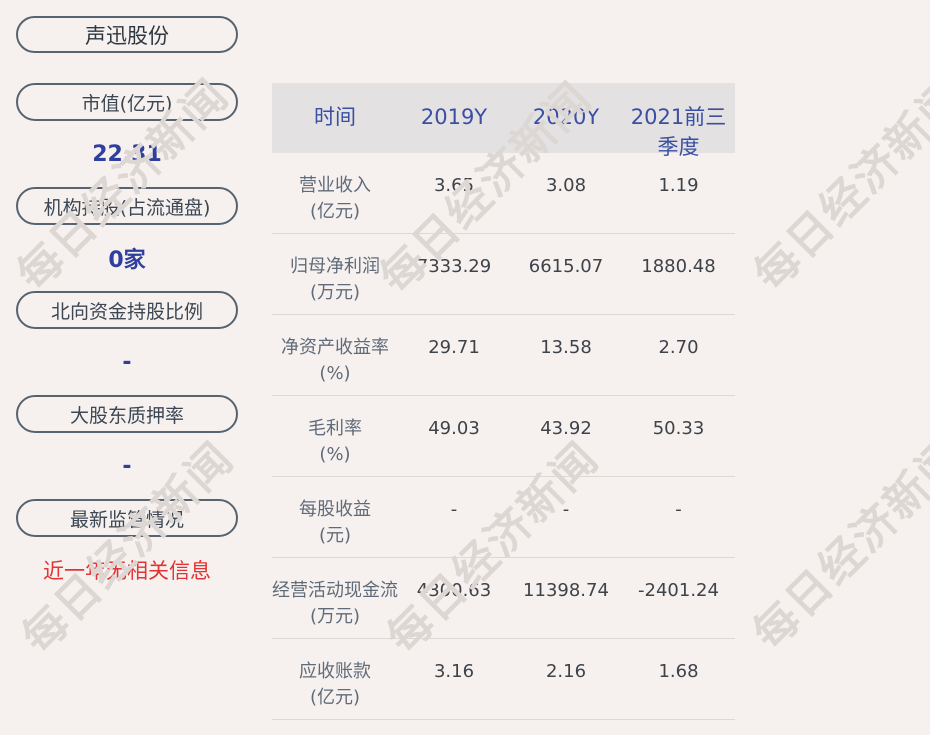 Image resolution: width=930 pixels, height=735 pixels. I want to click on cell-value: 1.68, so click(678, 671).